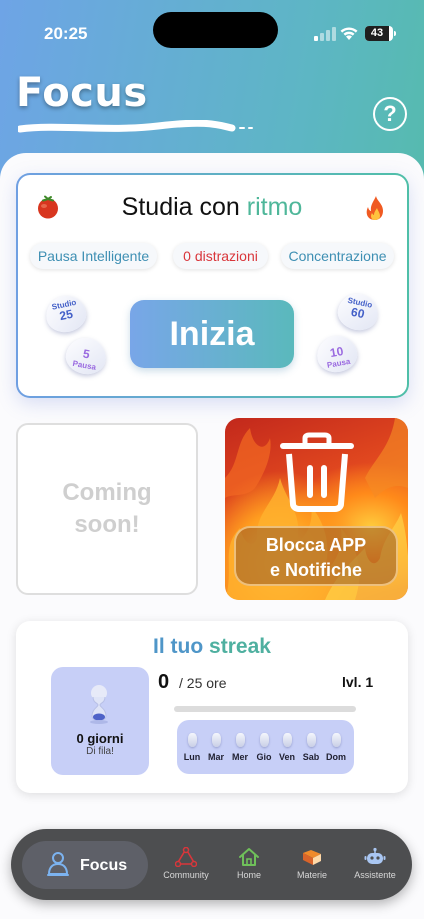 The height and width of the screenshot is (919, 424). Describe the element at coordinates (311, 757) in the screenshot. I see `day-label: Sab` at that location.